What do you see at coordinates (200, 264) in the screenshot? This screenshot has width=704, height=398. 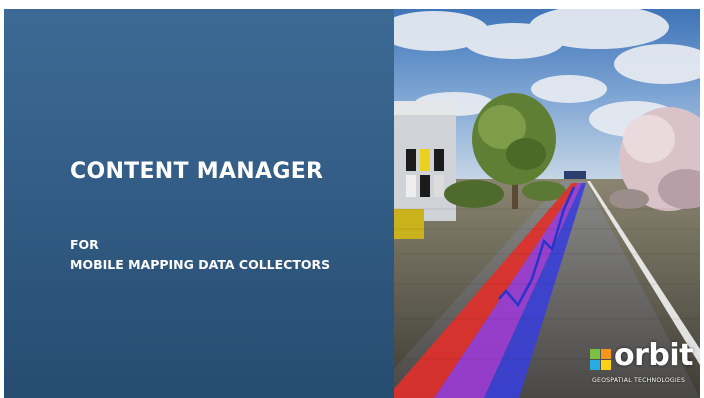 I see `subtitle-line-2: MOBILE MAPPING DATA COLLECTORS` at bounding box center [200, 264].